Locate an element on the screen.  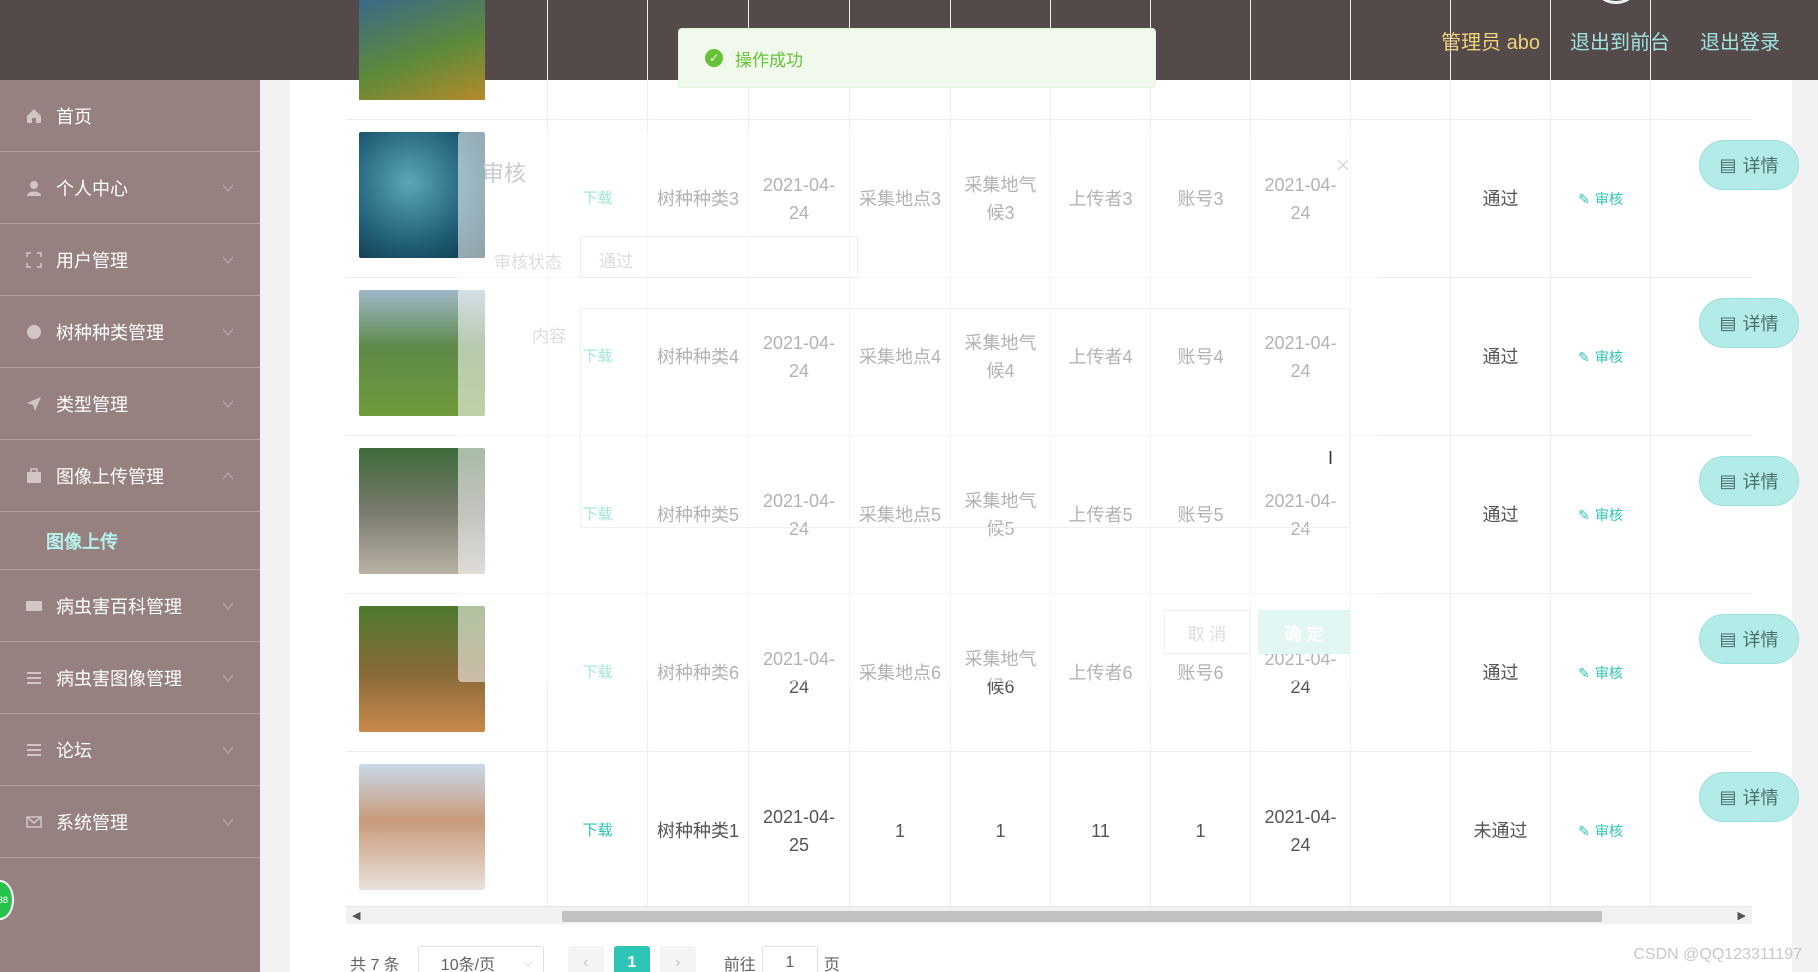
sidebar-item-label: 病虫害图像管理 is located at coordinates (119, 678).